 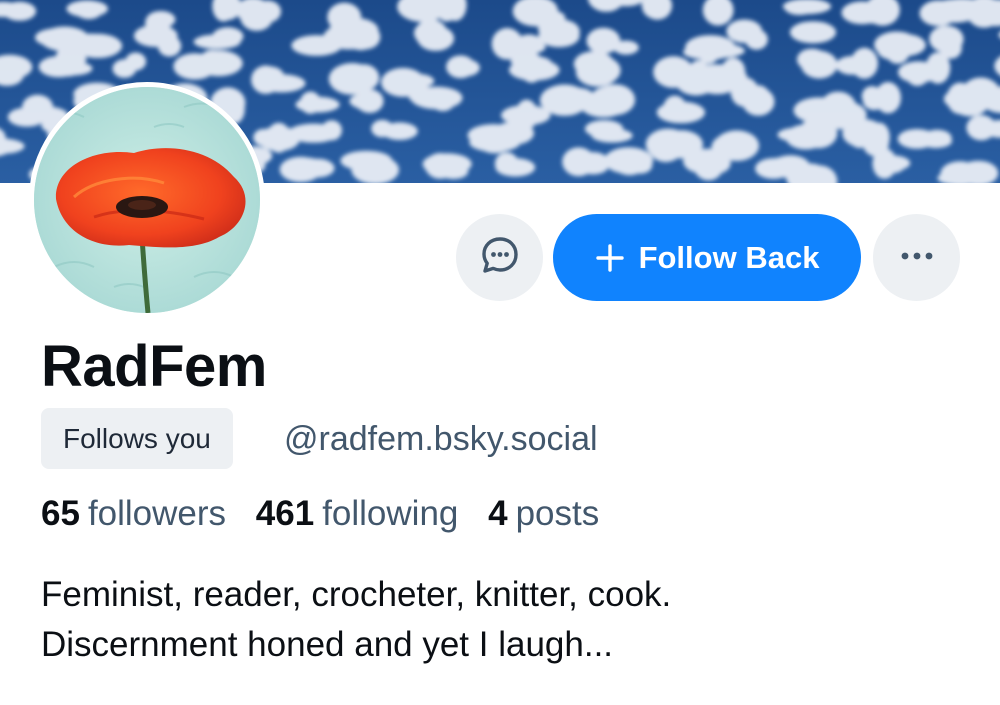 I want to click on profile-handle: @radfem.bsky.social, so click(x=441, y=439).